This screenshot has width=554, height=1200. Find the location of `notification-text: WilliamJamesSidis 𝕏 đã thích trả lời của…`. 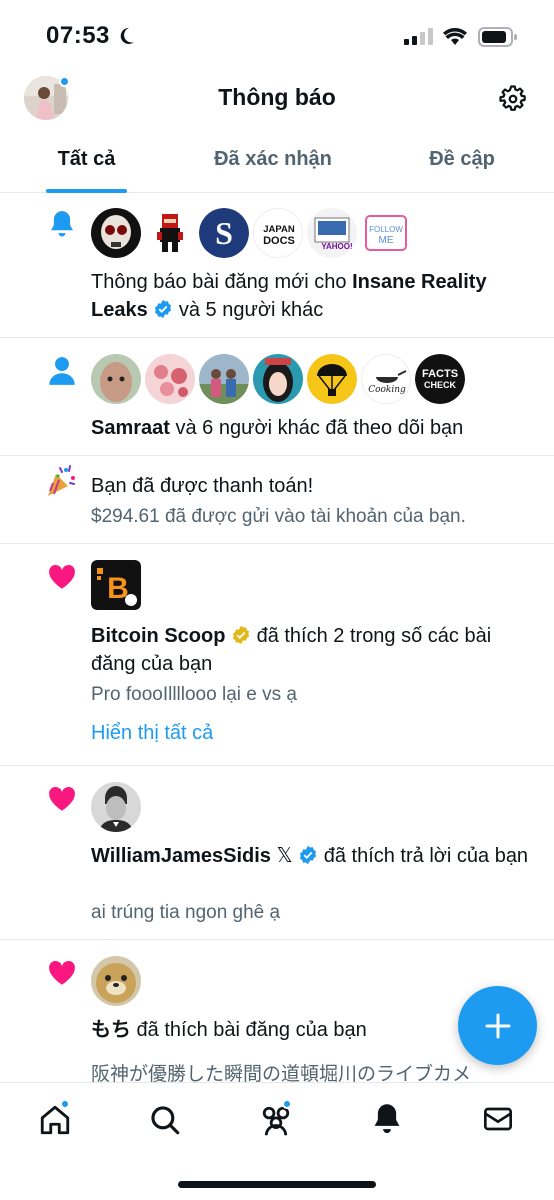

notification-text: WilliamJamesSidis 𝕏 đã thích trả lời của… is located at coordinates (311, 856).